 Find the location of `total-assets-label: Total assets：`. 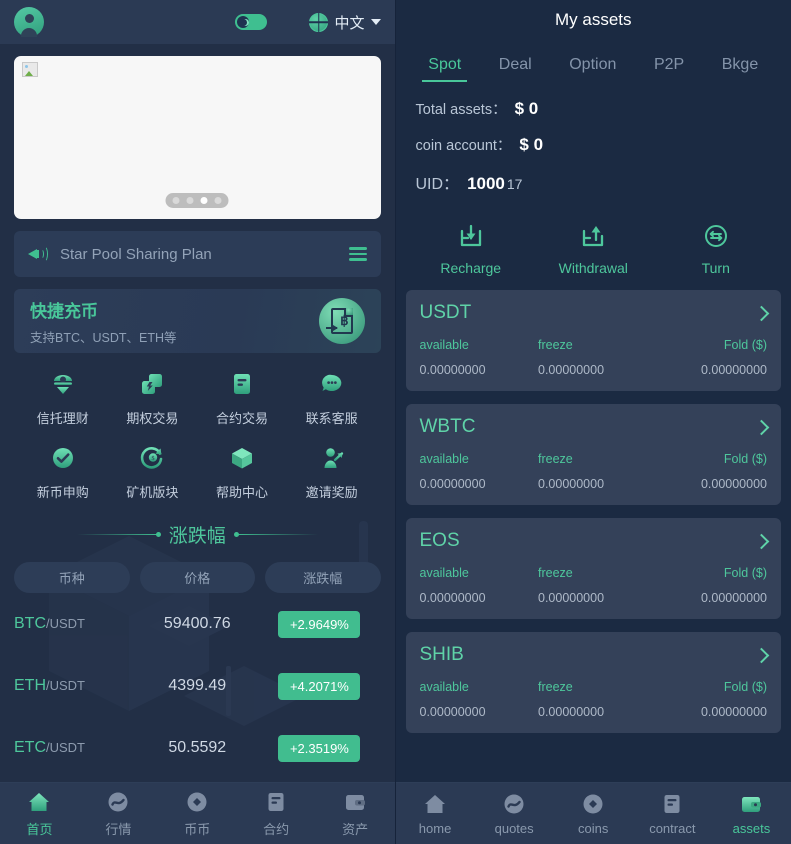

total-assets-label: Total assets： is located at coordinates (461, 110).